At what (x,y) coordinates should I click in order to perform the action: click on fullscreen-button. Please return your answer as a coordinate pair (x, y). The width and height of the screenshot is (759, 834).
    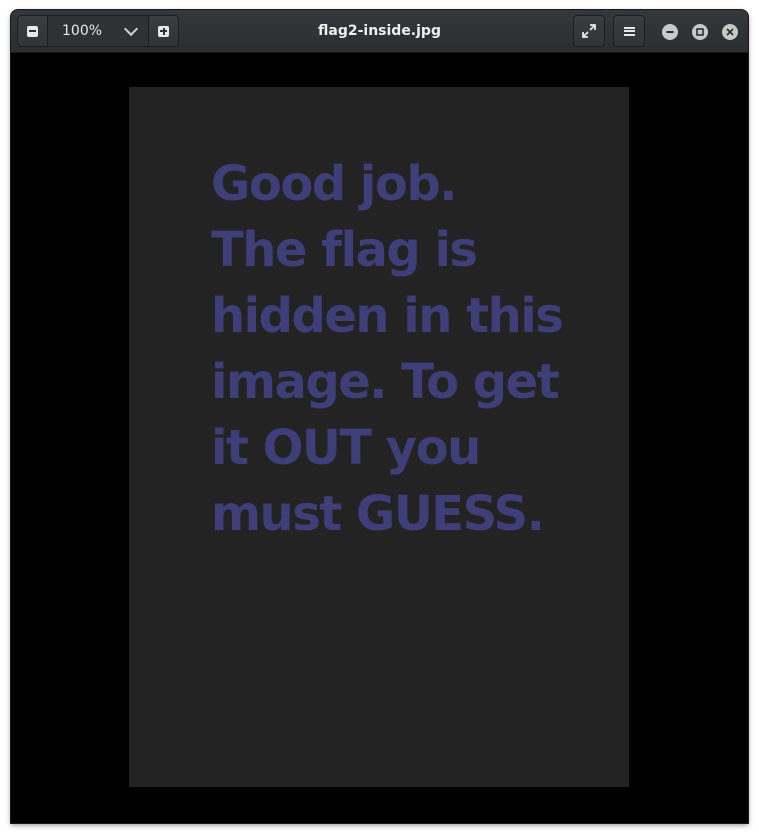
    Looking at the image, I should click on (589, 31).